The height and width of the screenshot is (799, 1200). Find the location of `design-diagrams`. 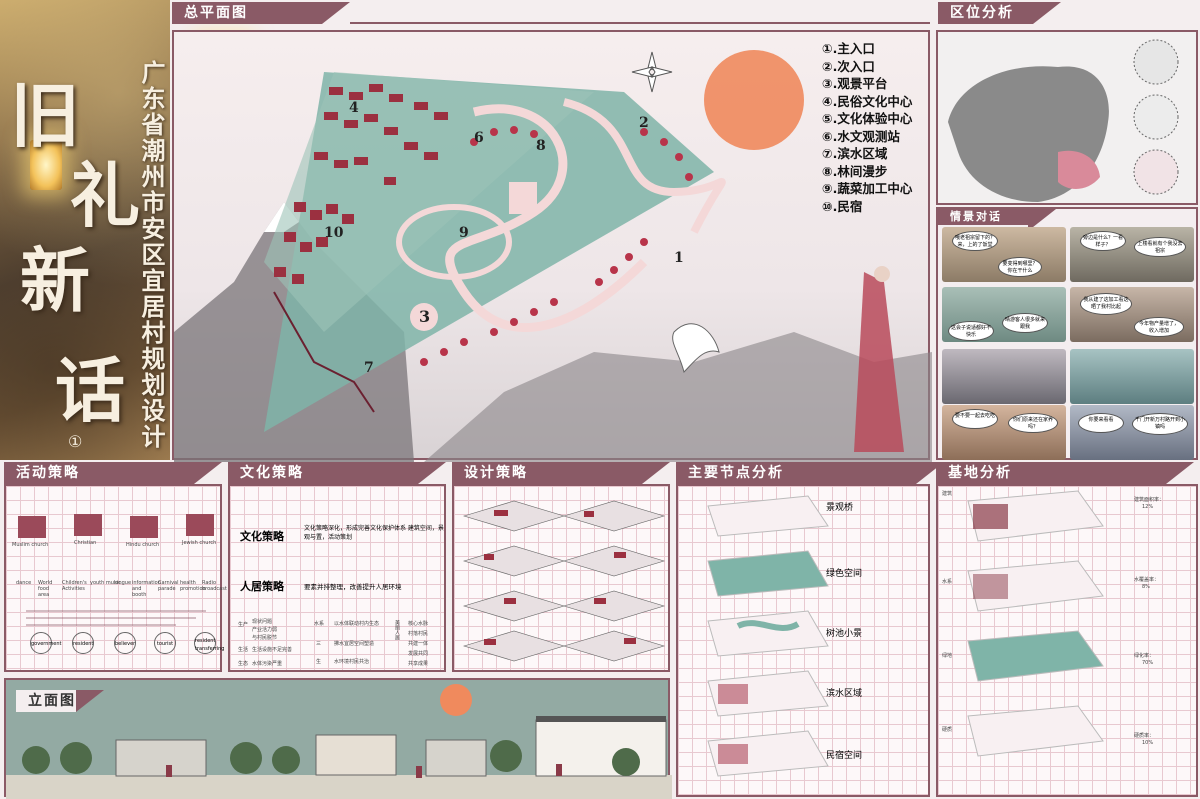

design-diagrams is located at coordinates (564, 581).